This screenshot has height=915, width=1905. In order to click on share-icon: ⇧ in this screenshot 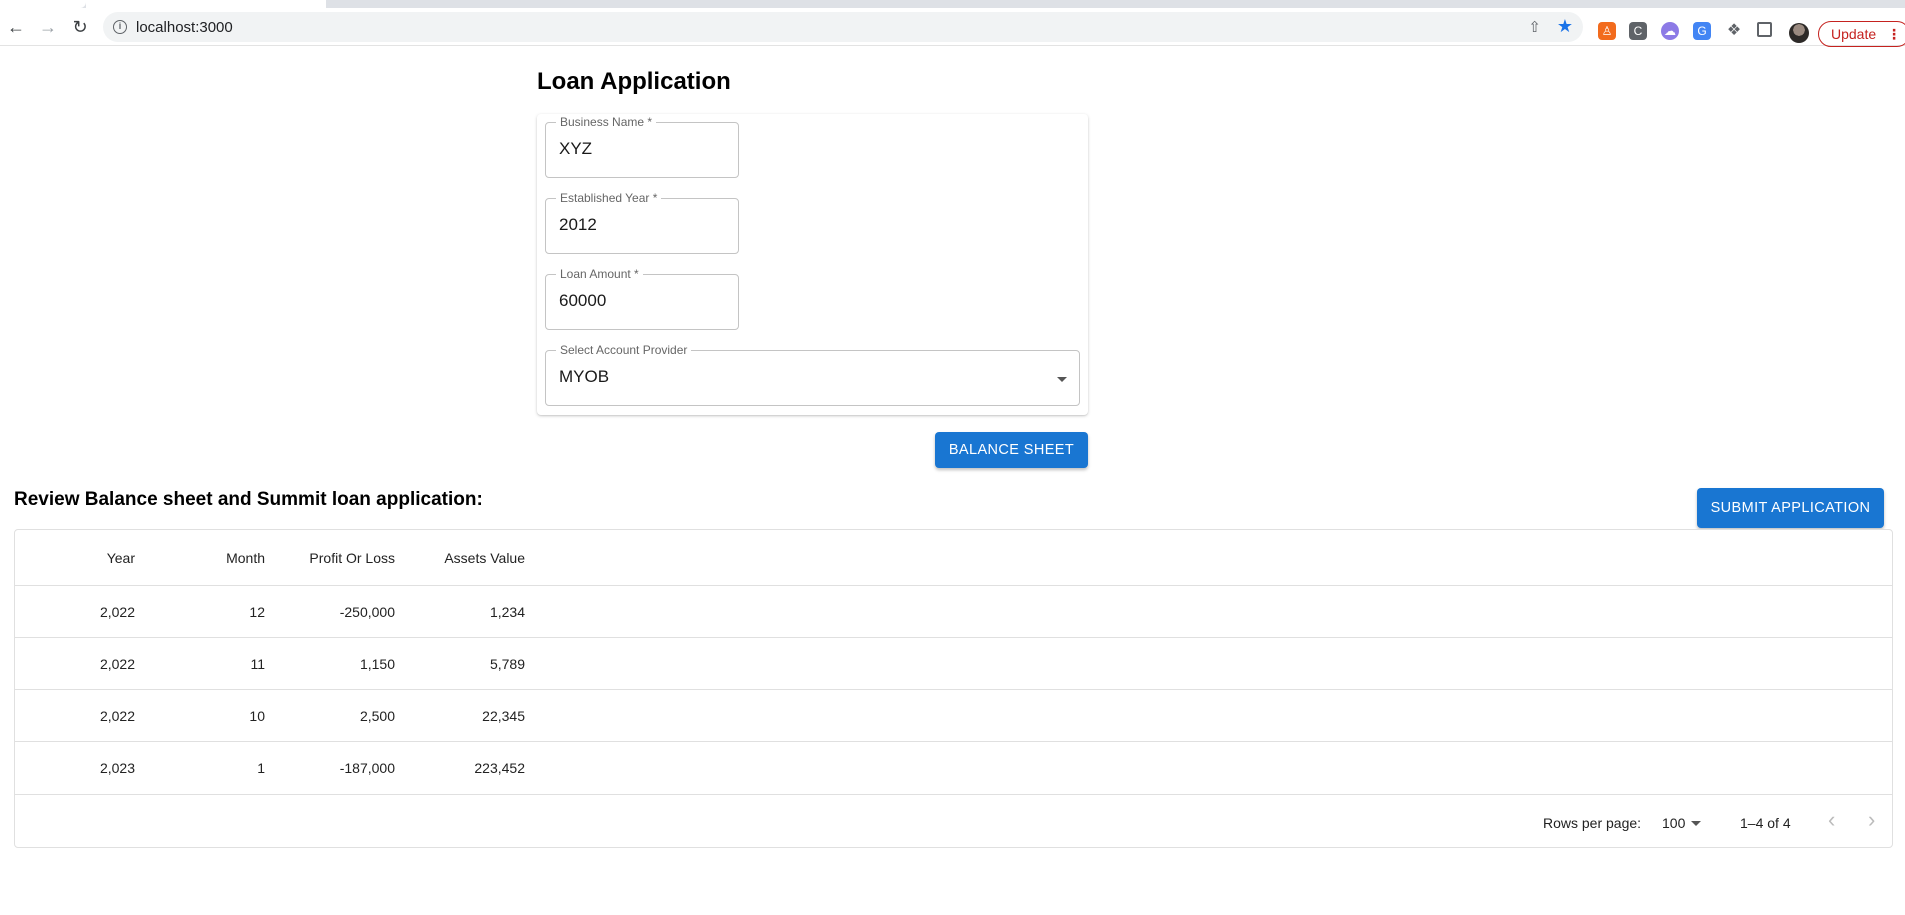, I will do `click(1534, 27)`.